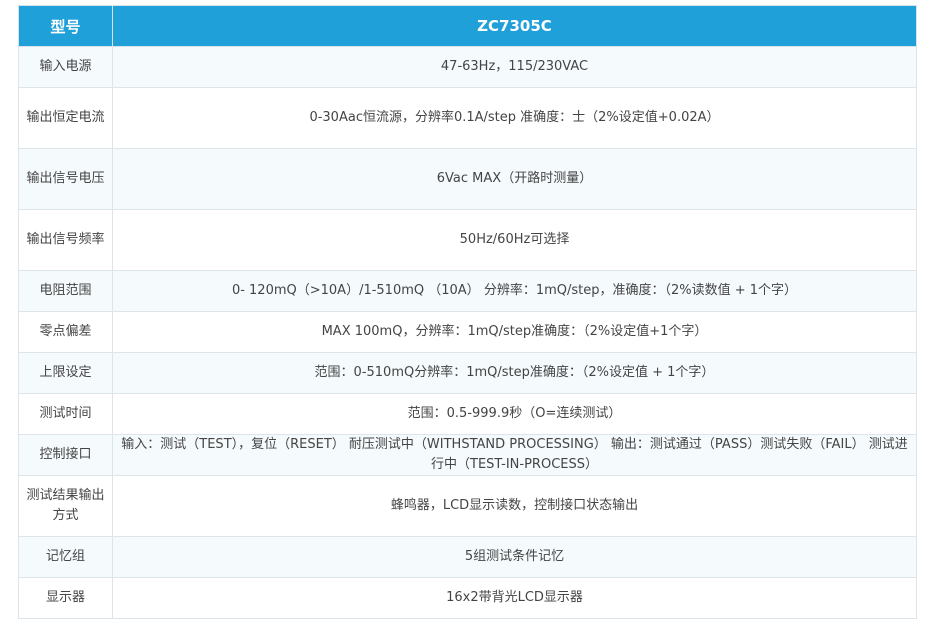 The height and width of the screenshot is (627, 932). What do you see at coordinates (514, 373) in the screenshot?
I see `row-value: 范围：0-510mQ分辨率：1mQ/step准确度：（2%设定值 + 1个字）` at bounding box center [514, 373].